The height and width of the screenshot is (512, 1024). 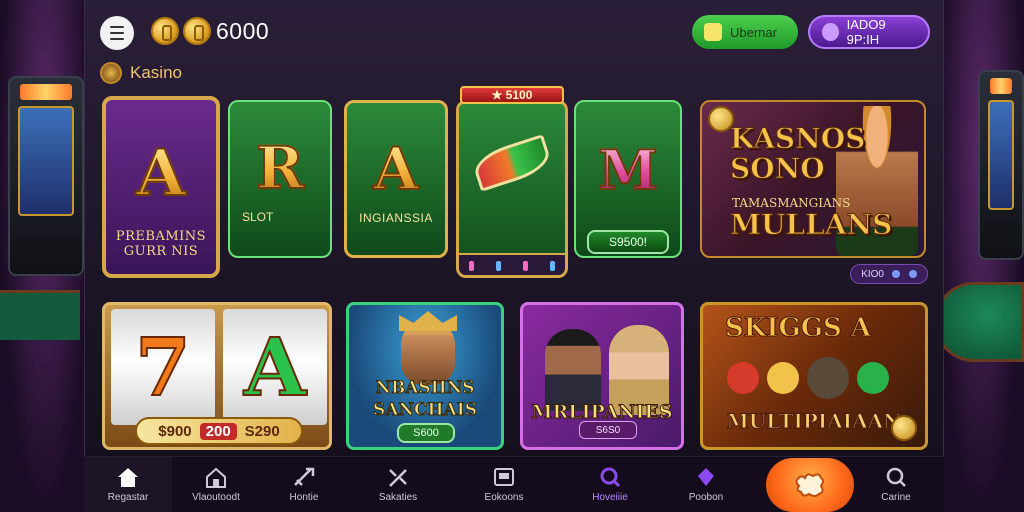 I want to click on game-card-5: M S9500!, so click(x=628, y=179).